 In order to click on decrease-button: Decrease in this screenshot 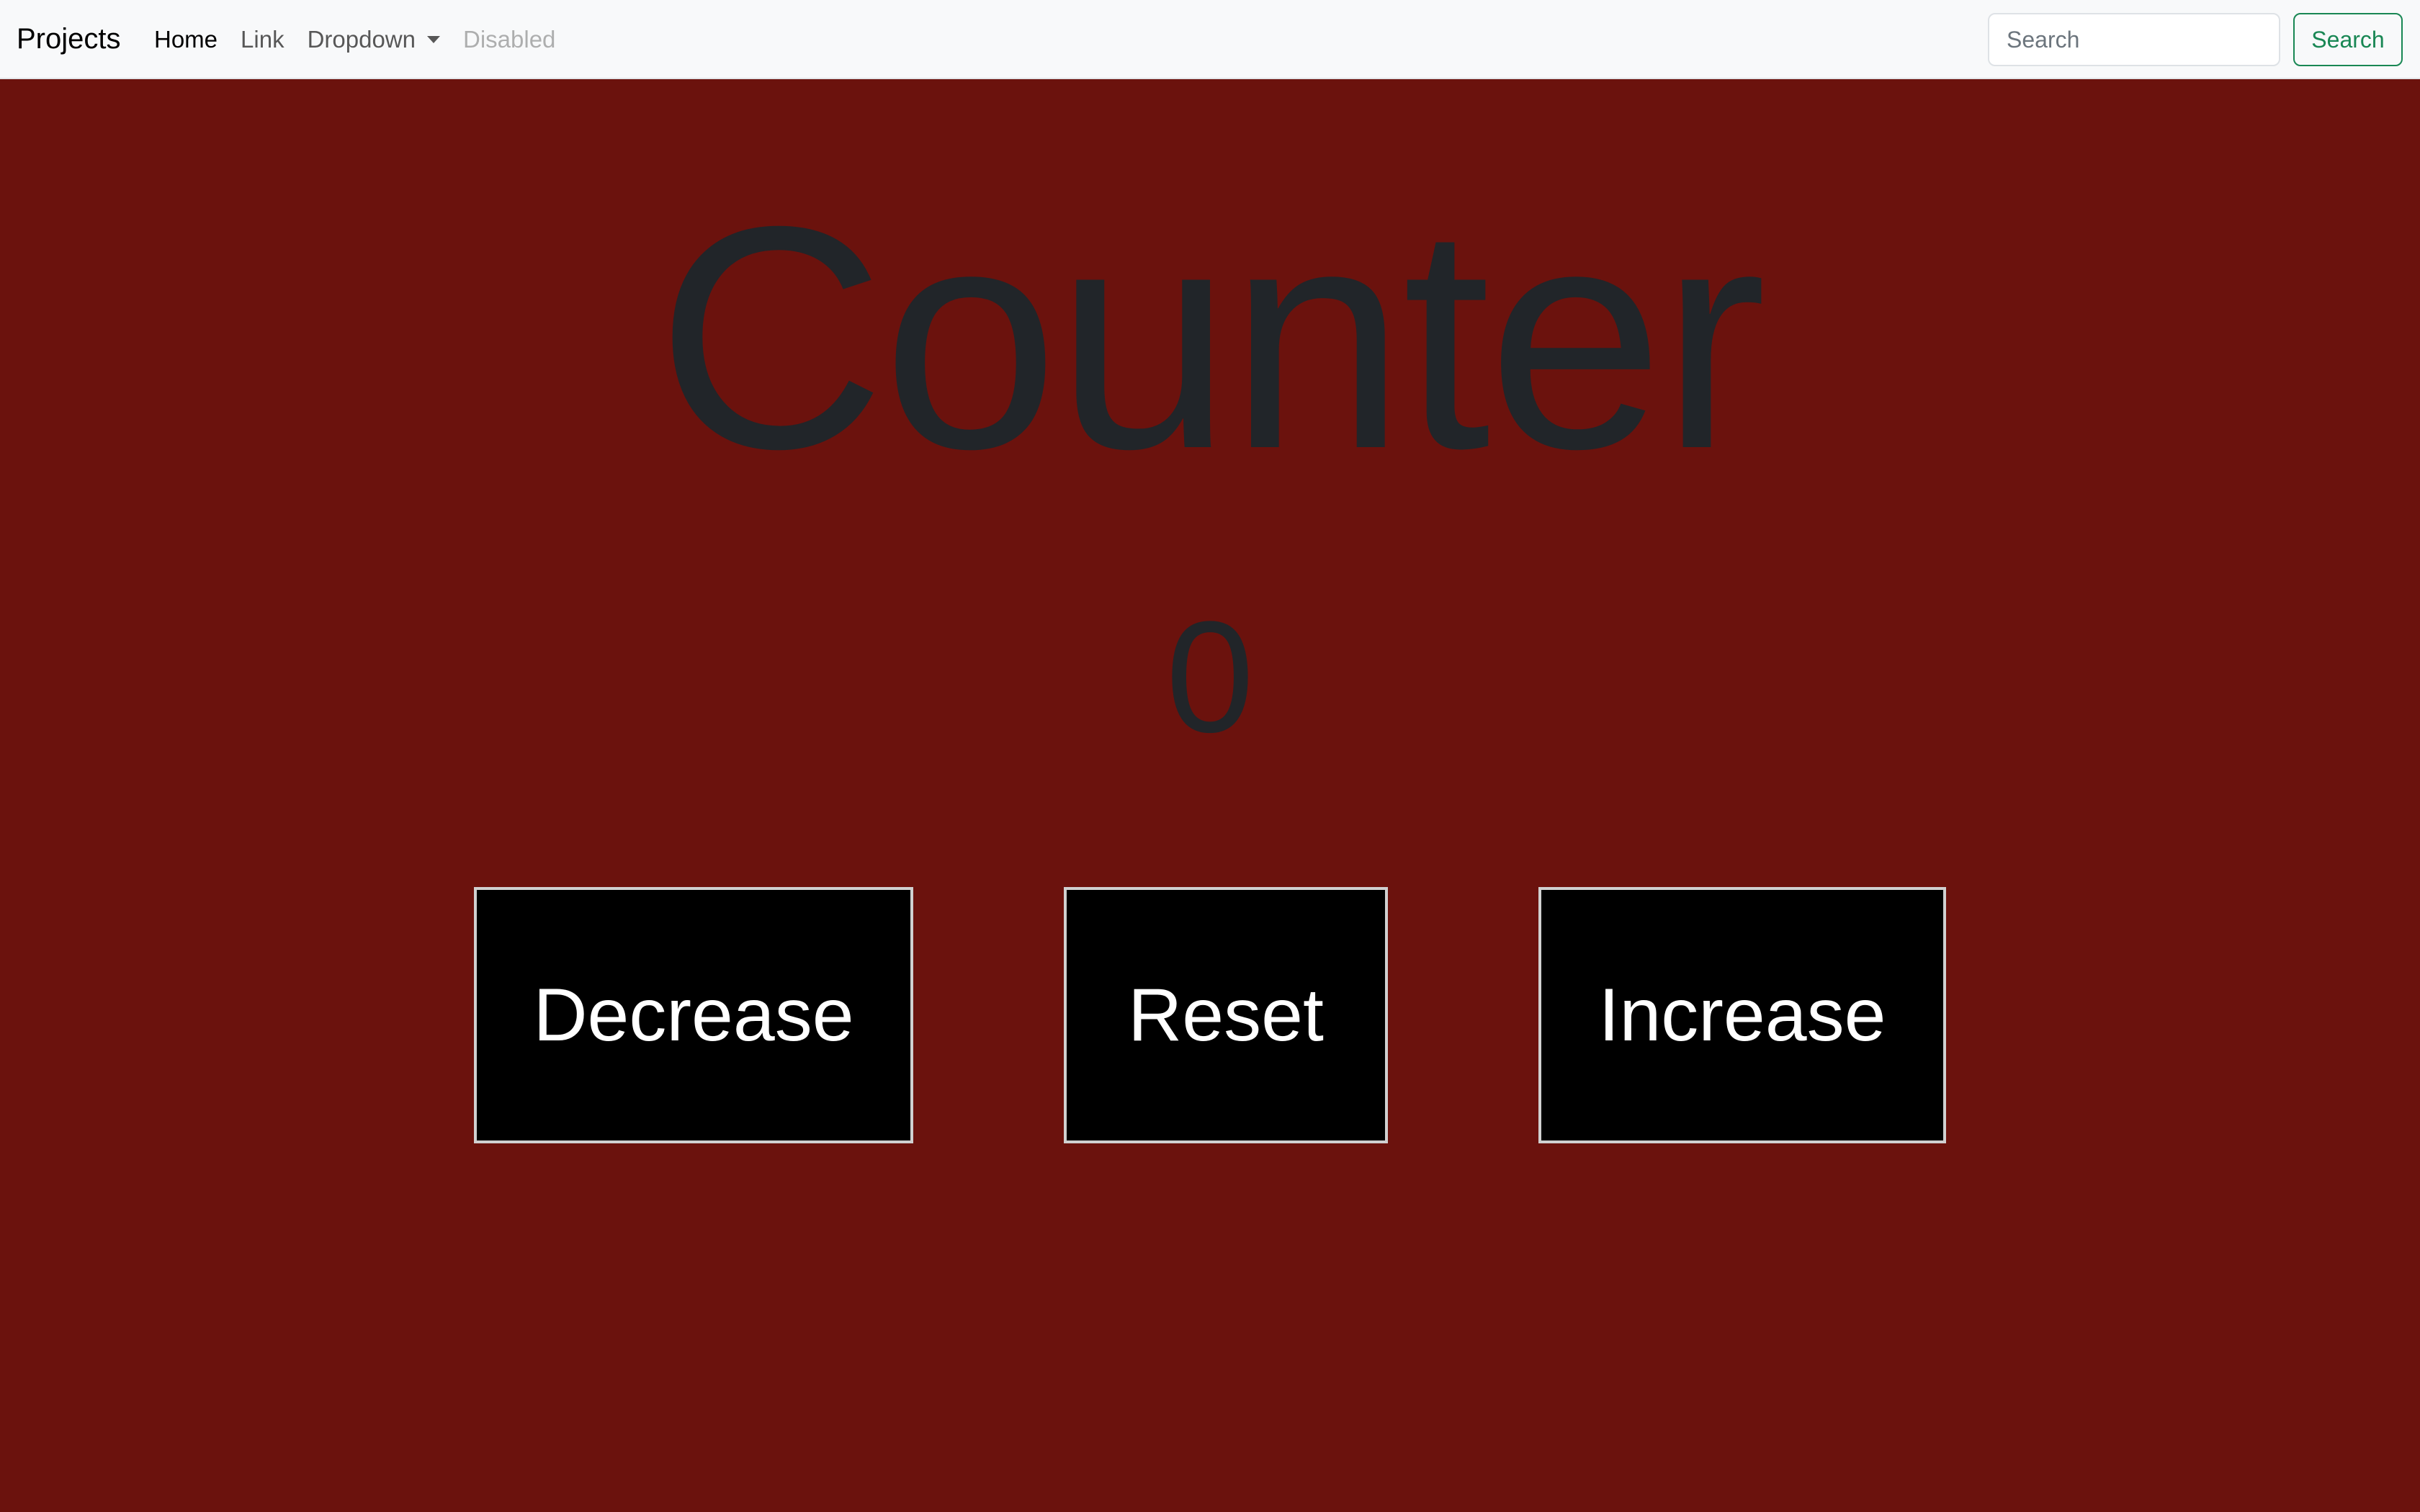, I will do `click(693, 1015)`.